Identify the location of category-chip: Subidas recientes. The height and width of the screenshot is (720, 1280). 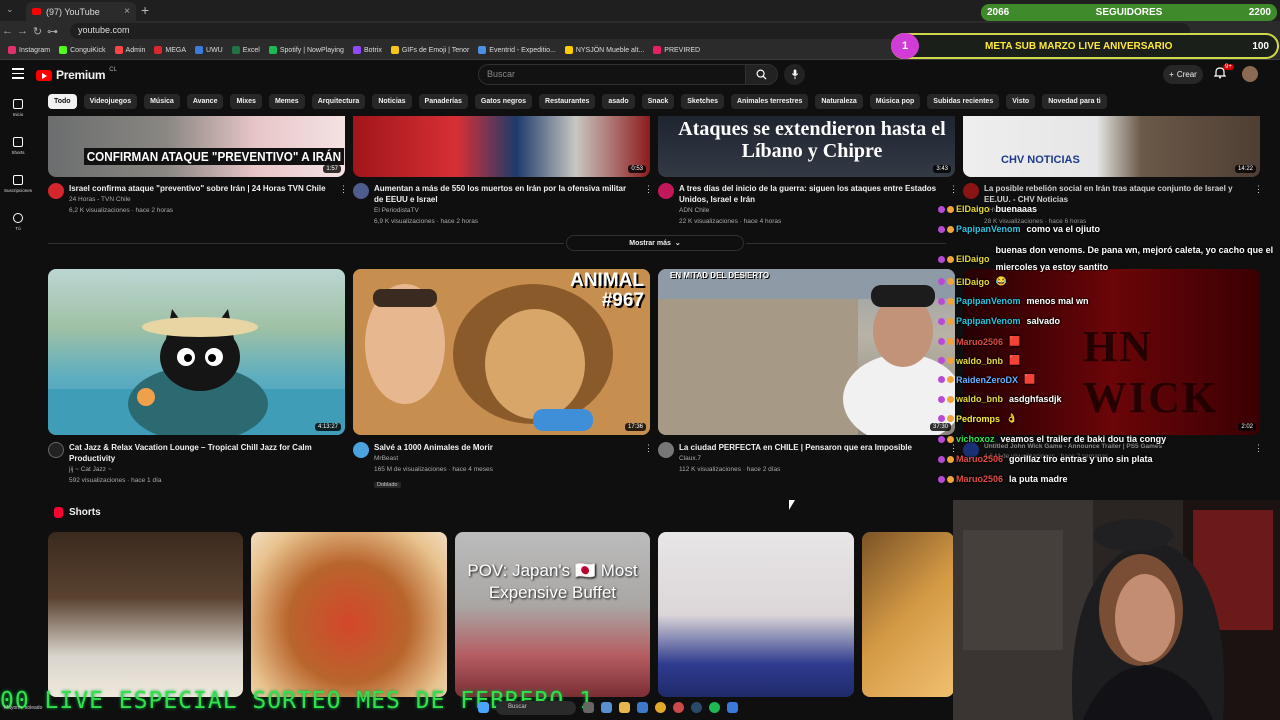
(963, 101).